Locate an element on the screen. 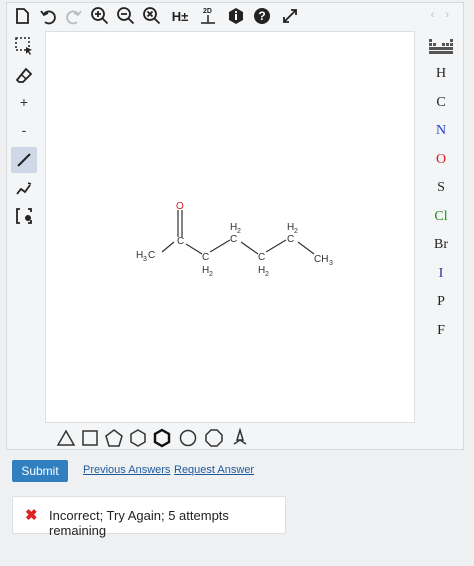 Image resolution: width=474 pixels, height=566 pixels. atom-button-br: Br is located at coordinates (441, 245).